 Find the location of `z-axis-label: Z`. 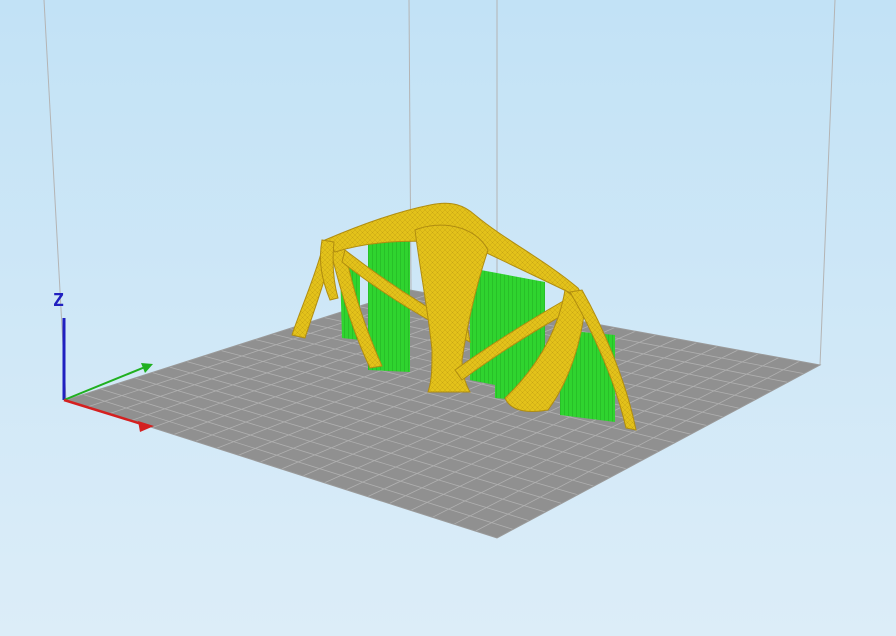

z-axis-label: Z is located at coordinates (58, 300).